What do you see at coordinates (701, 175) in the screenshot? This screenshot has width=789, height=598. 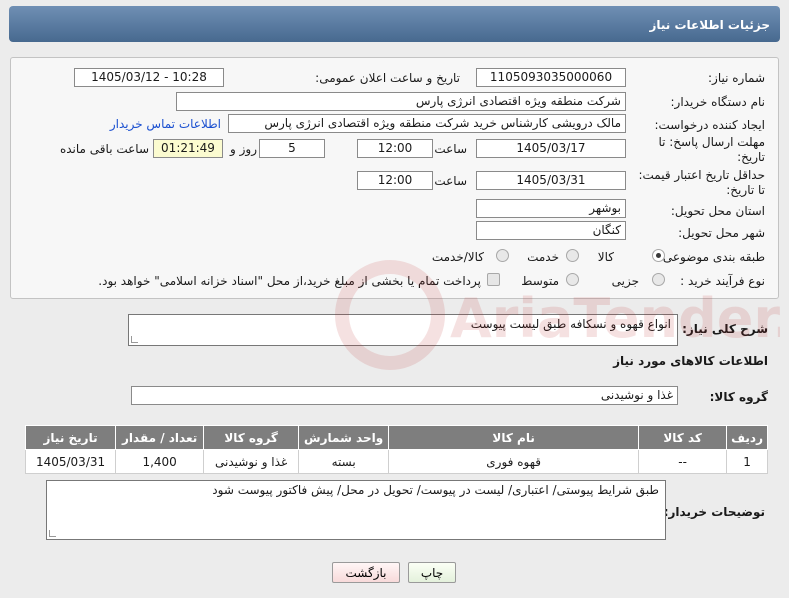 I see `validity-label-line1: حداقل تاریخ اعتبار قیمت:` at bounding box center [701, 175].